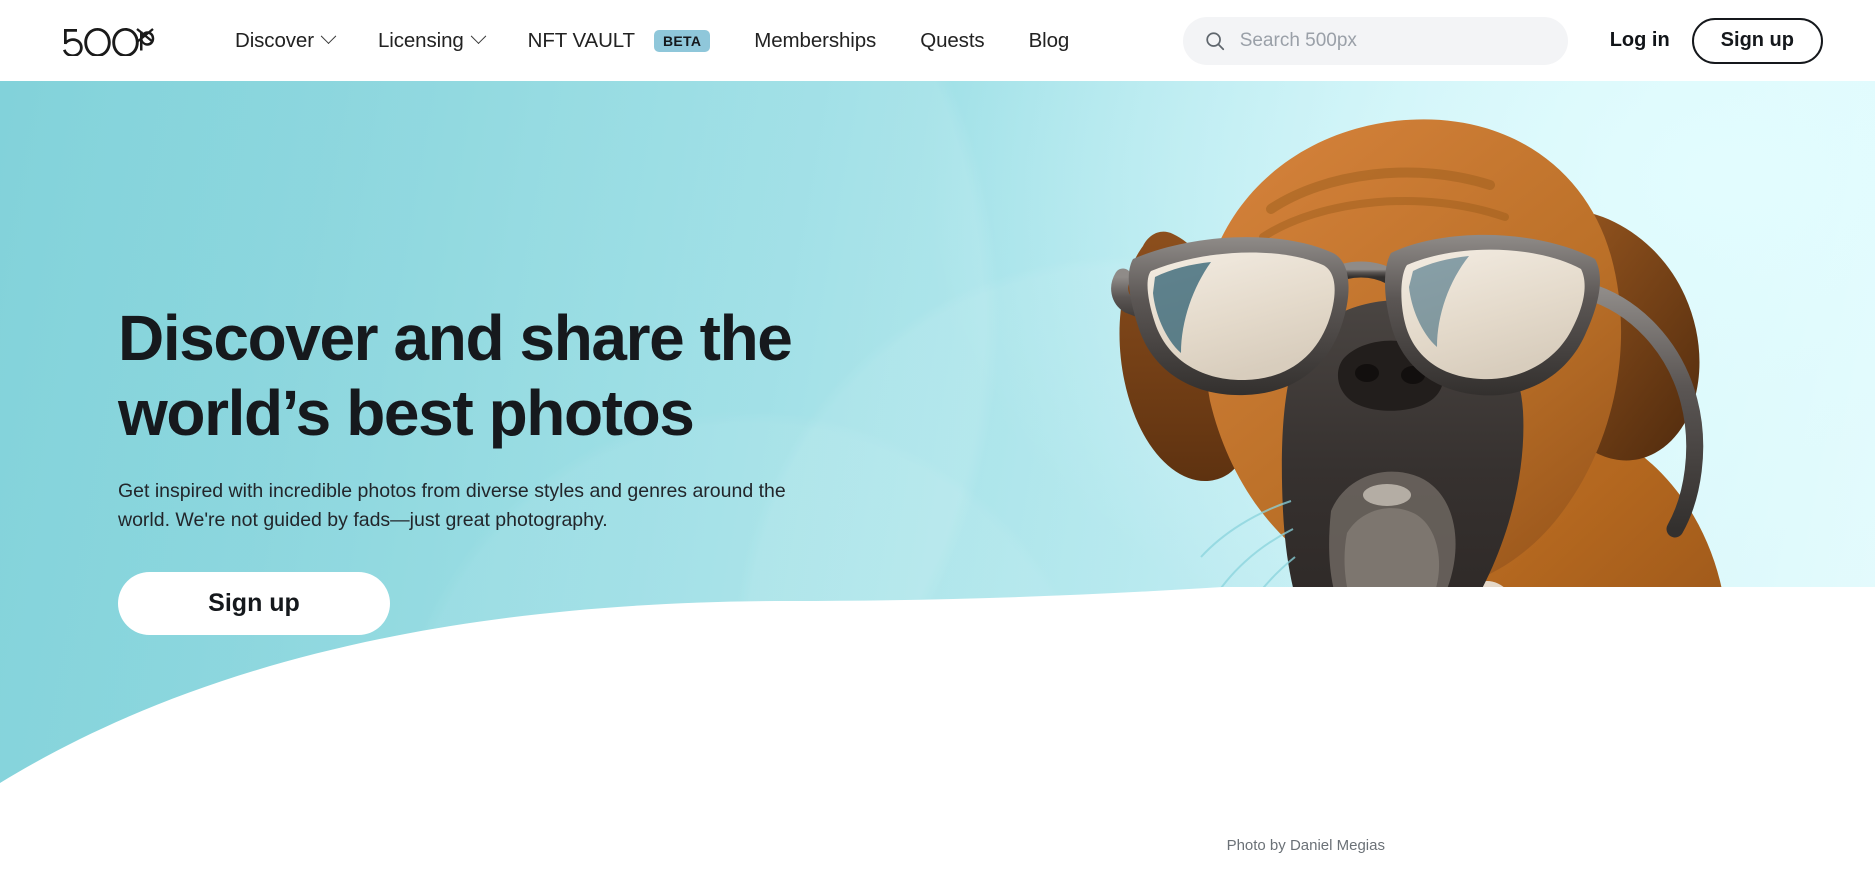 The height and width of the screenshot is (887, 1875). Describe the element at coordinates (420, 40) in the screenshot. I see `nav-item-licensing-label: Licensing` at that location.